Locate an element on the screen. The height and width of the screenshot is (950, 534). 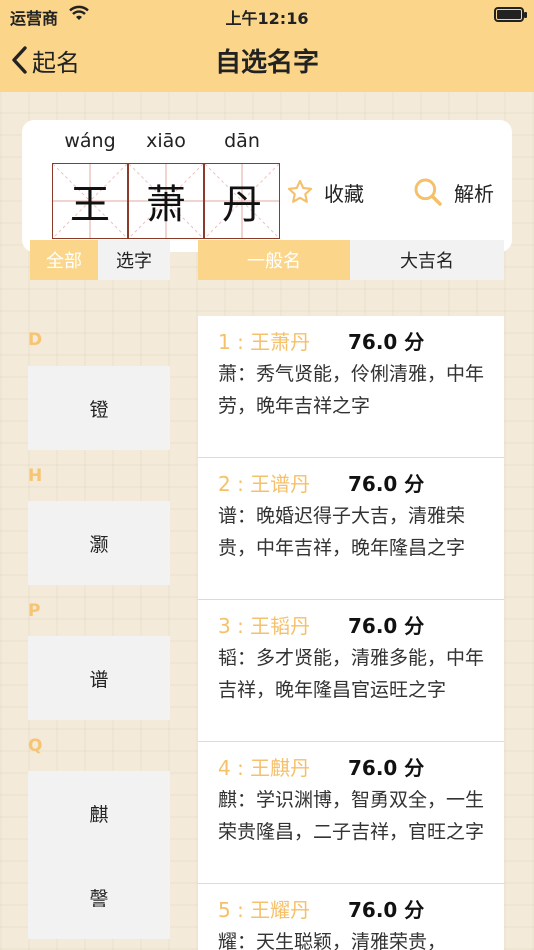
char-item-qi: 麒 is located at coordinates (99, 813).